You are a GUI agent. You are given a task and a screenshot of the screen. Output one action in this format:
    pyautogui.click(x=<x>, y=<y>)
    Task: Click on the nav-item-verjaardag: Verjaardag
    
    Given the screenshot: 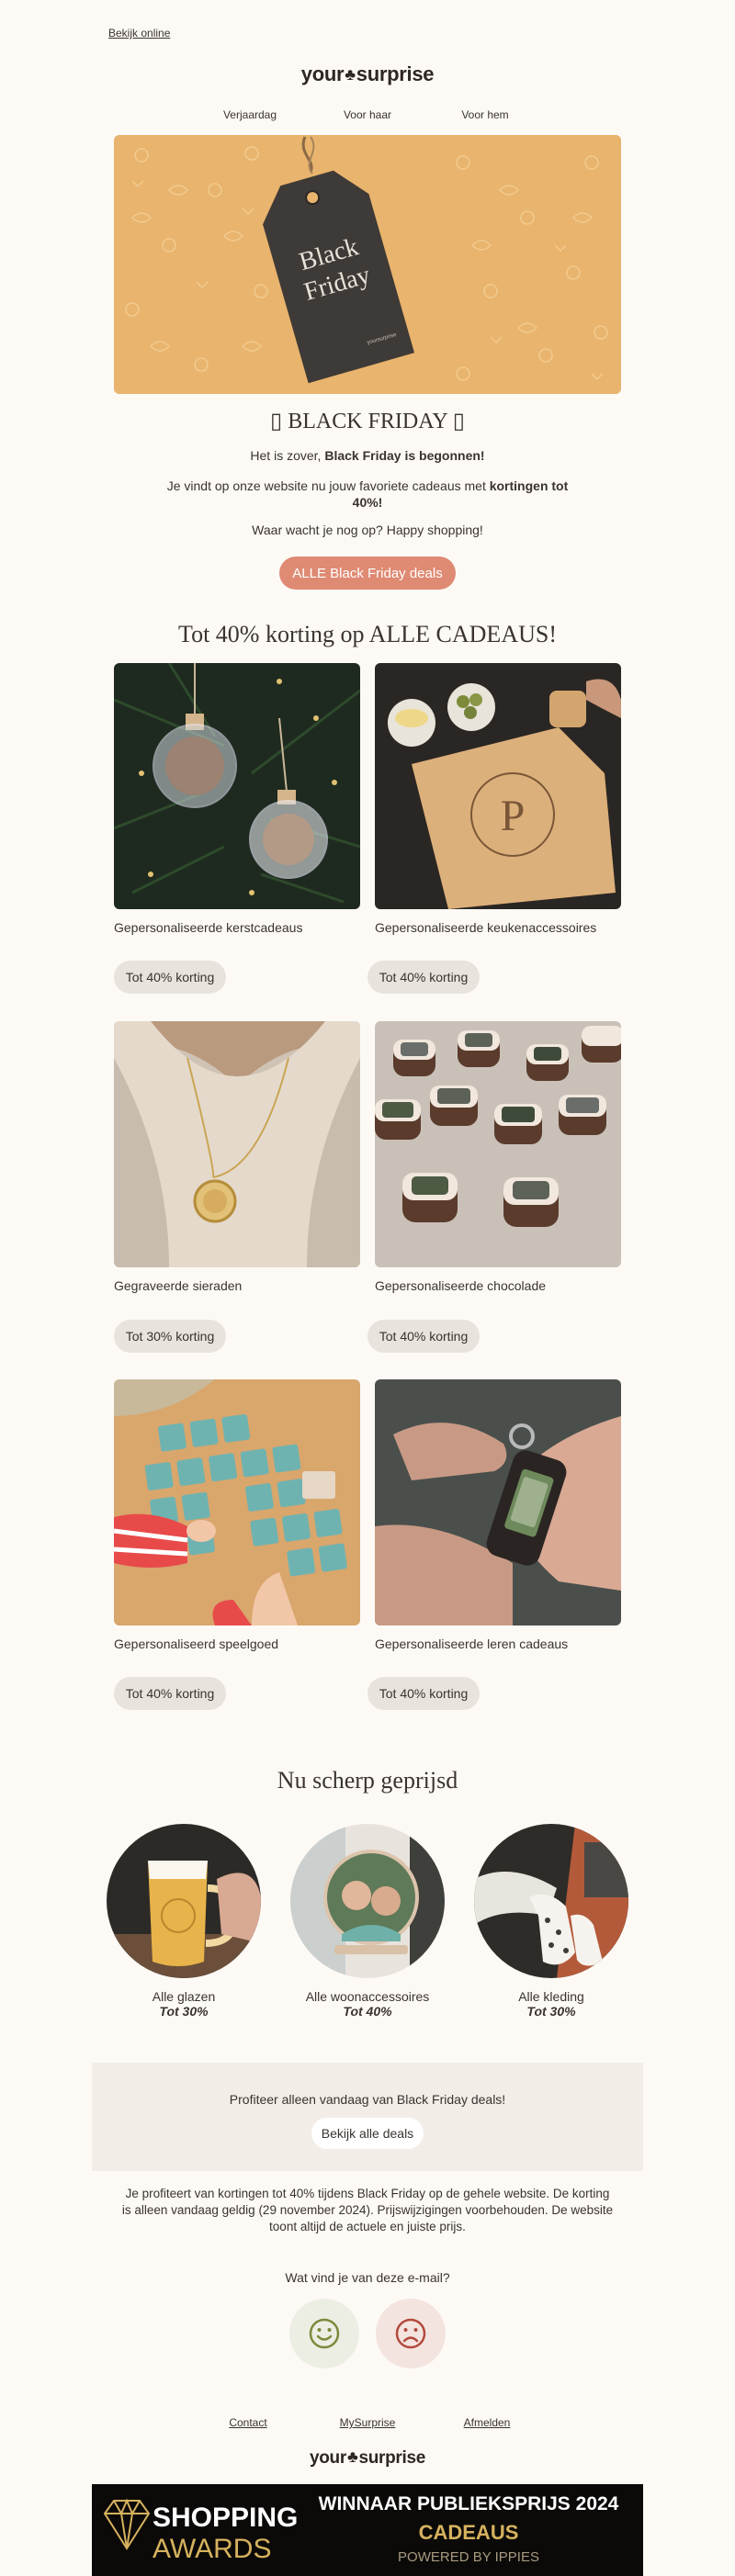 What is the action you would take?
    pyautogui.click(x=250, y=114)
    